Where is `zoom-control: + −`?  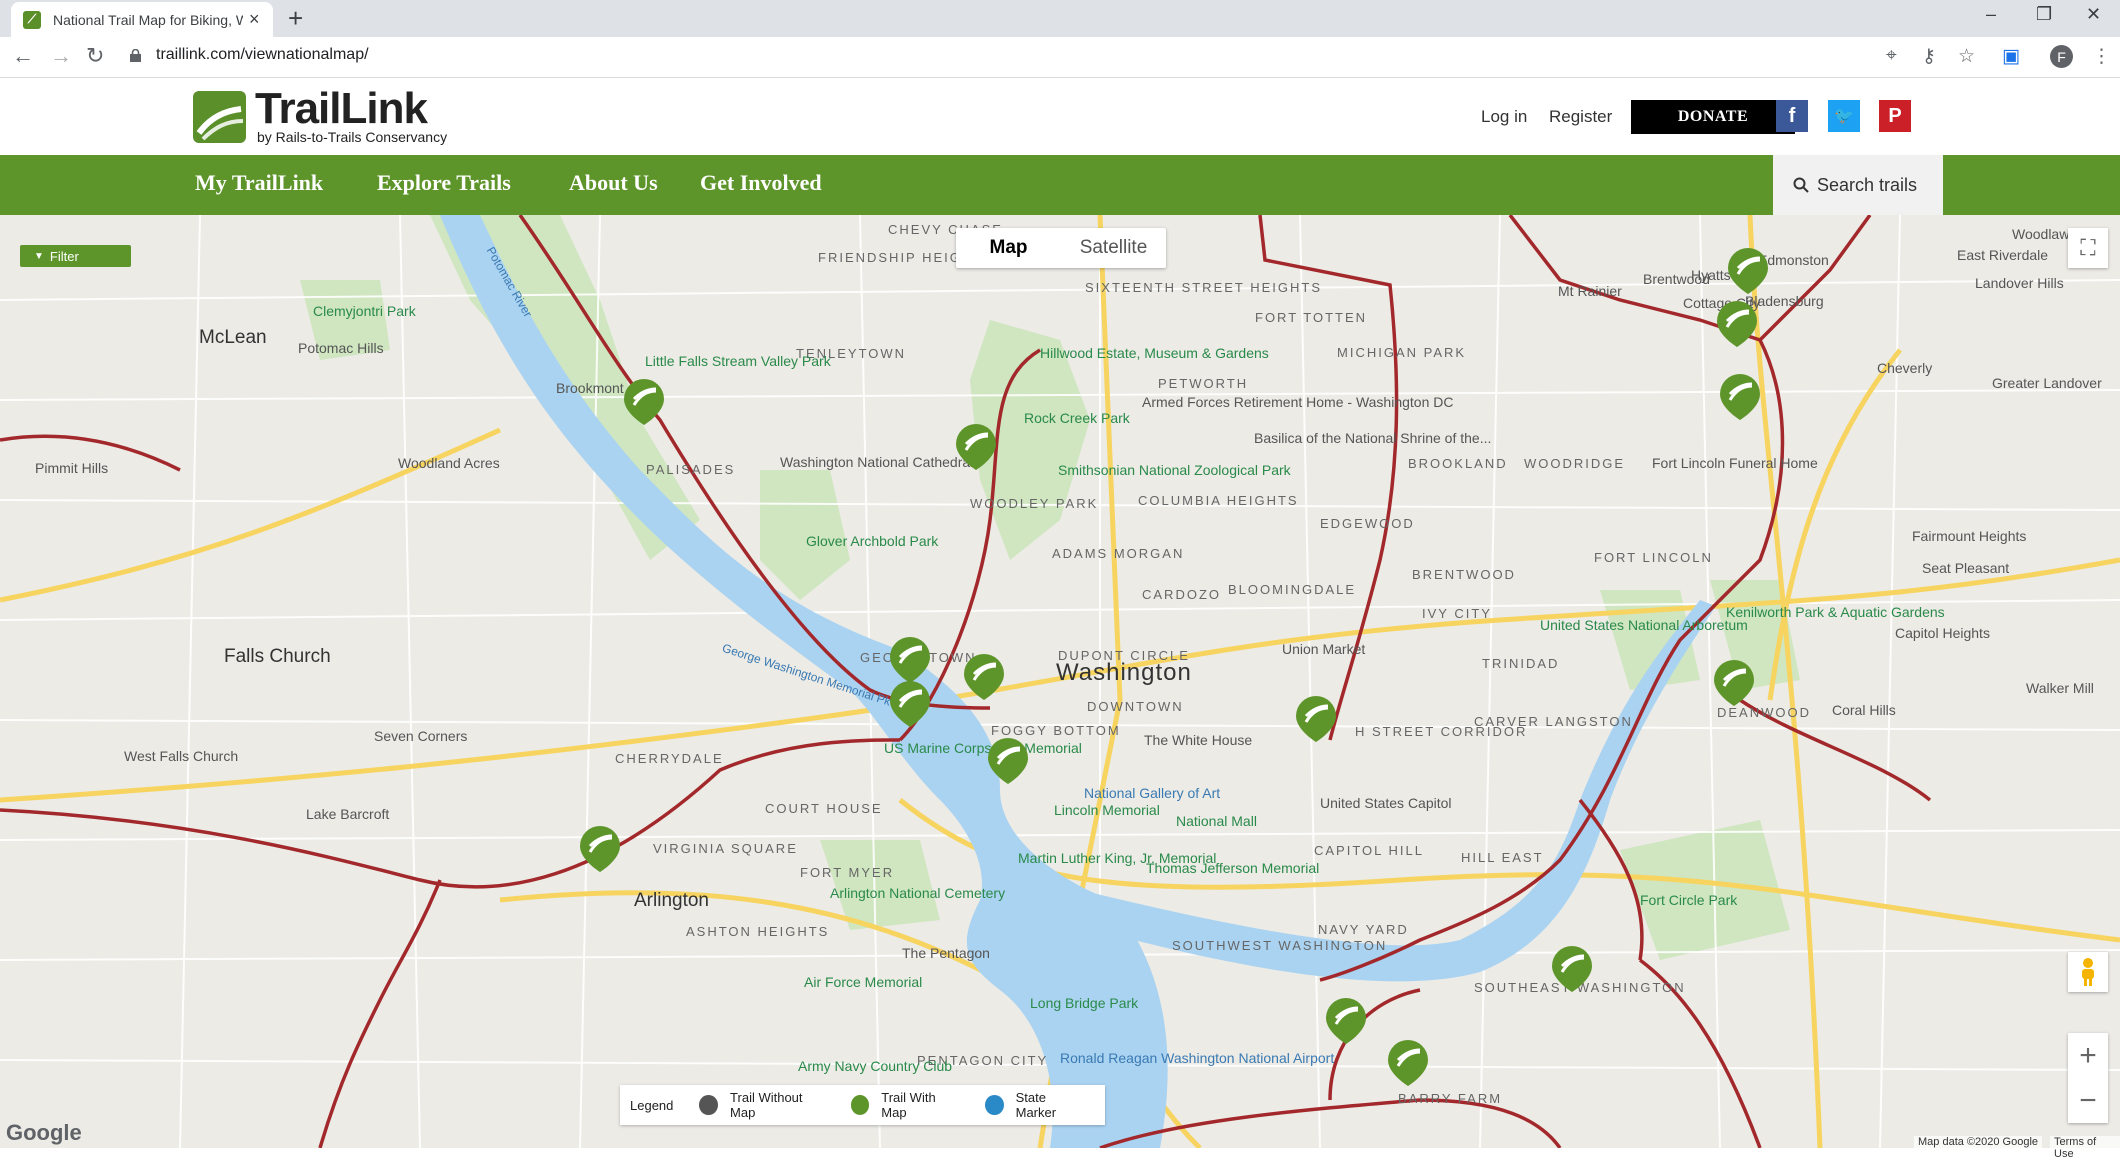
zoom-control: + − is located at coordinates (2088, 1078).